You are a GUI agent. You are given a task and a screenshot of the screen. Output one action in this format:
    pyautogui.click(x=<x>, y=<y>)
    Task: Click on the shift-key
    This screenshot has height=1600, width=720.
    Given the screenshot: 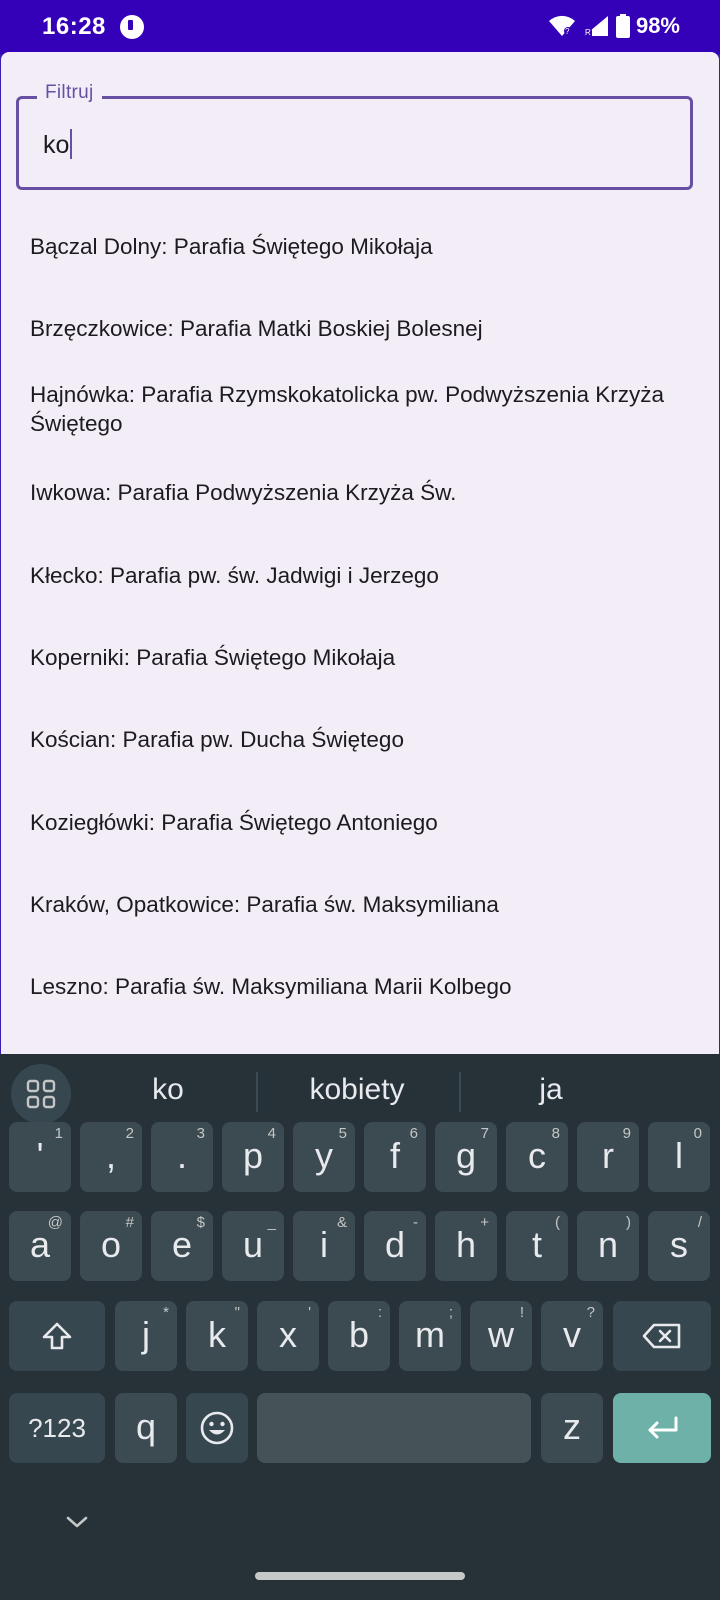 What is the action you would take?
    pyautogui.click(x=57, y=1336)
    